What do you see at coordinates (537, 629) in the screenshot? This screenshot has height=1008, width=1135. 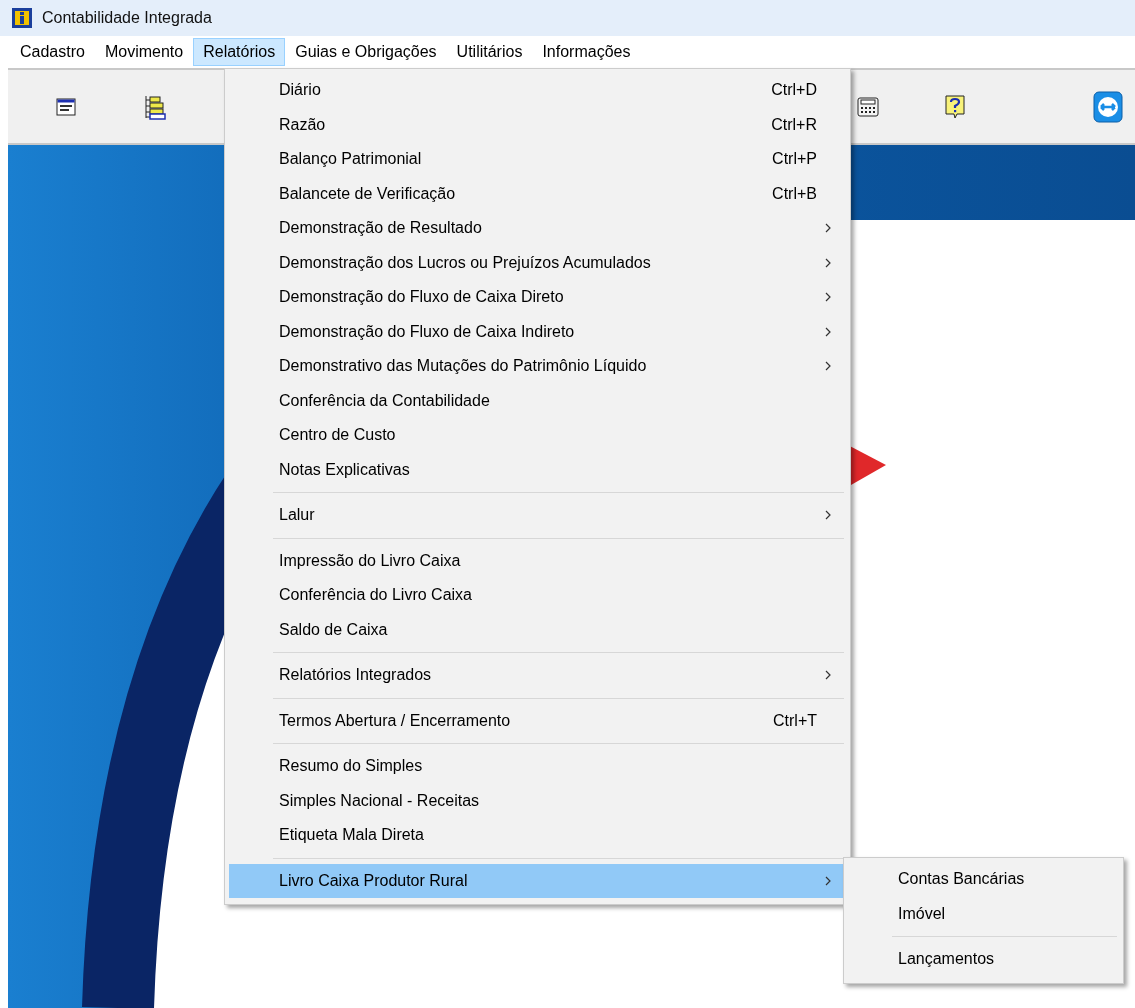 I see `menu-item: Saldo de Caixa` at bounding box center [537, 629].